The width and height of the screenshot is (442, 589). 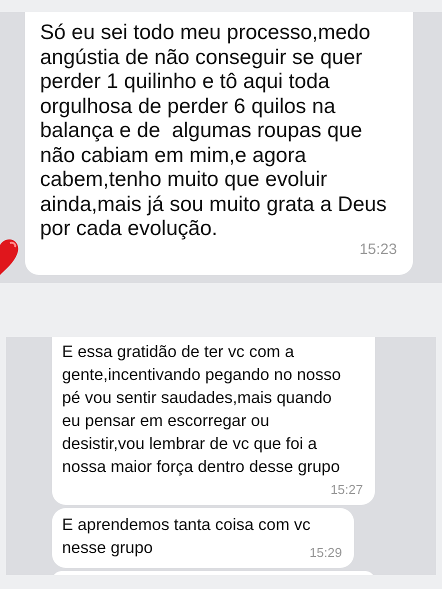 I want to click on message-time: 15:27, so click(x=346, y=489).